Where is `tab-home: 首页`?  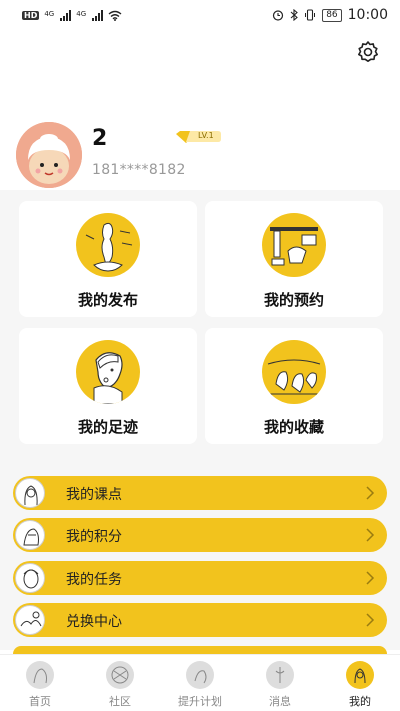 tab-home: 首页 is located at coordinates (40, 683).